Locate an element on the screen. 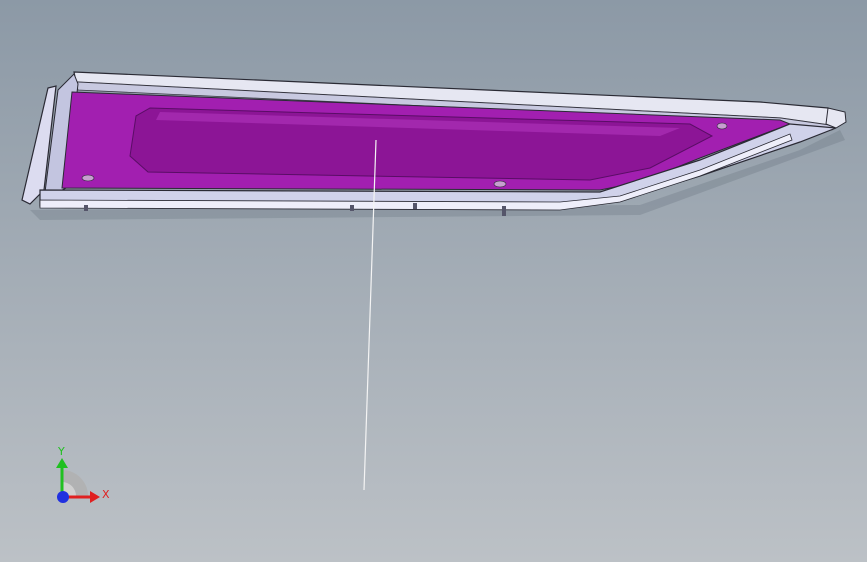 The width and height of the screenshot is (867, 562). y-axis-label: Y is located at coordinates (61, 451).